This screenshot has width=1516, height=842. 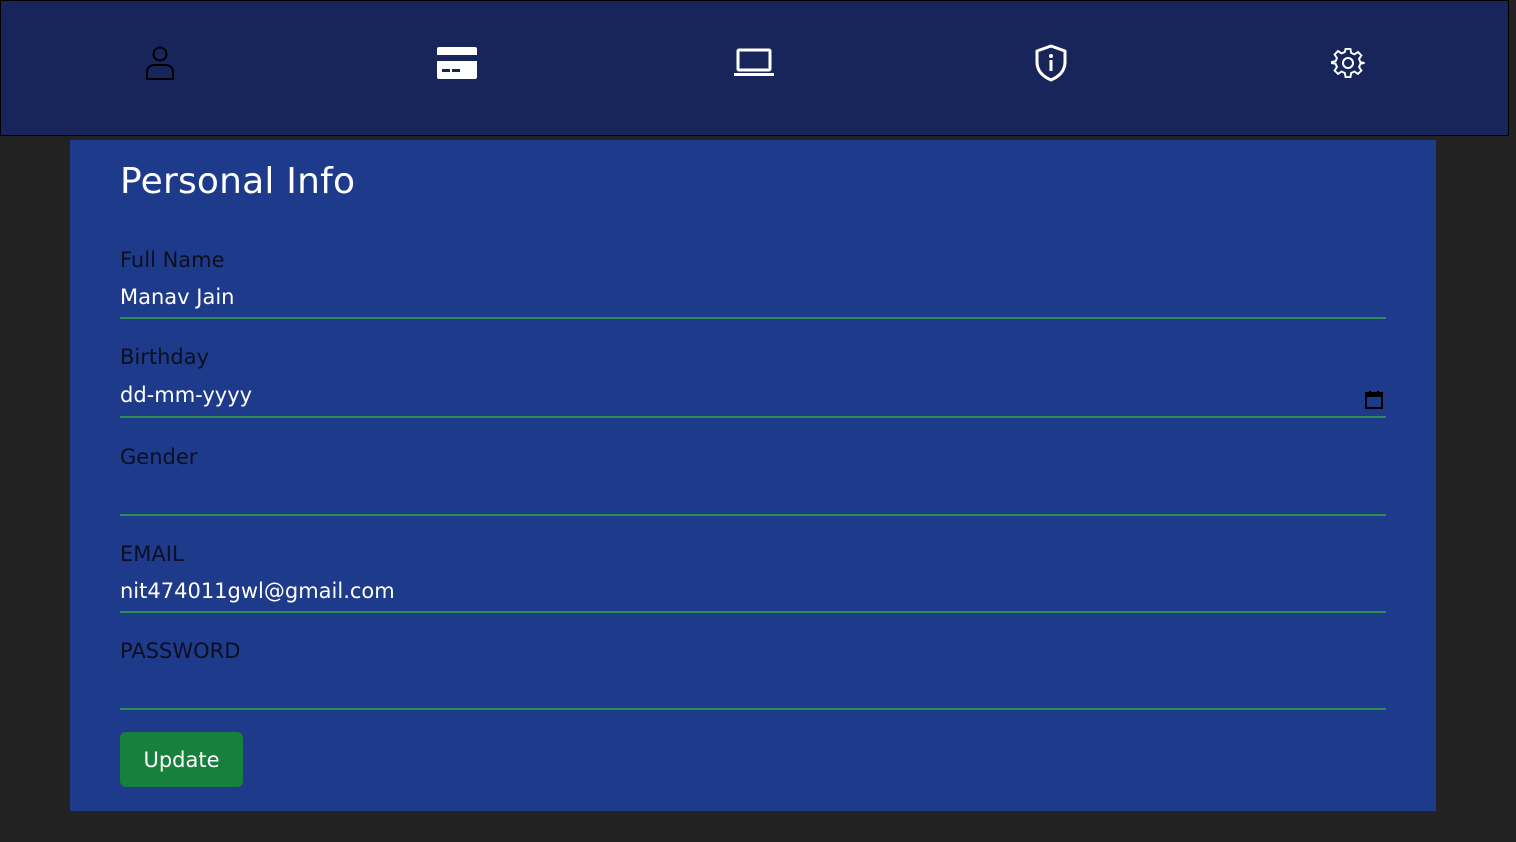 I want to click on nav-devices, so click(x=754, y=63).